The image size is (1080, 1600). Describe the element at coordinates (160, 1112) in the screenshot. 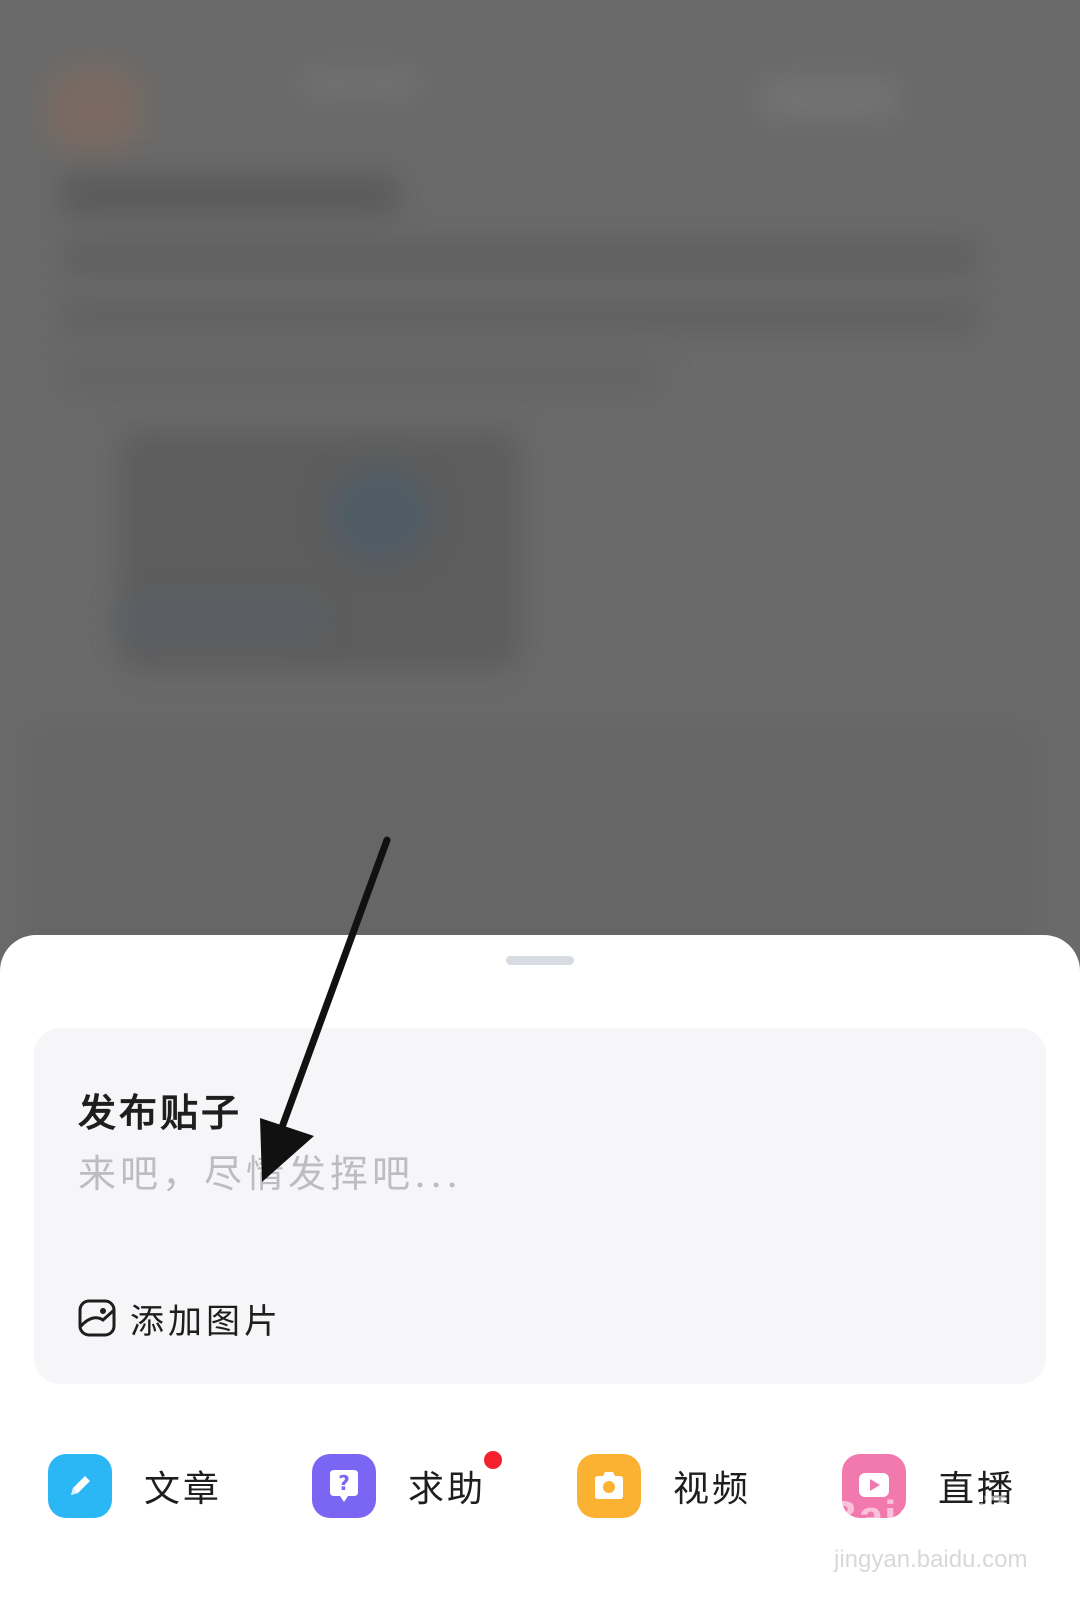

I see `compose-title: 发布贴子` at that location.